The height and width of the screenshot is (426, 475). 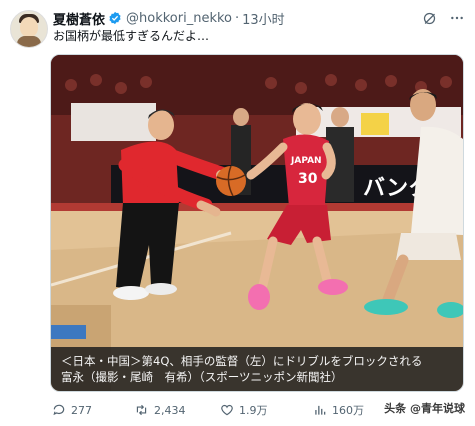 What do you see at coordinates (202, 377) in the screenshot?
I see `caption-line-2: 富永（撮影・尾崎 有希）（スポーツニッポン新聞社）` at bounding box center [202, 377].